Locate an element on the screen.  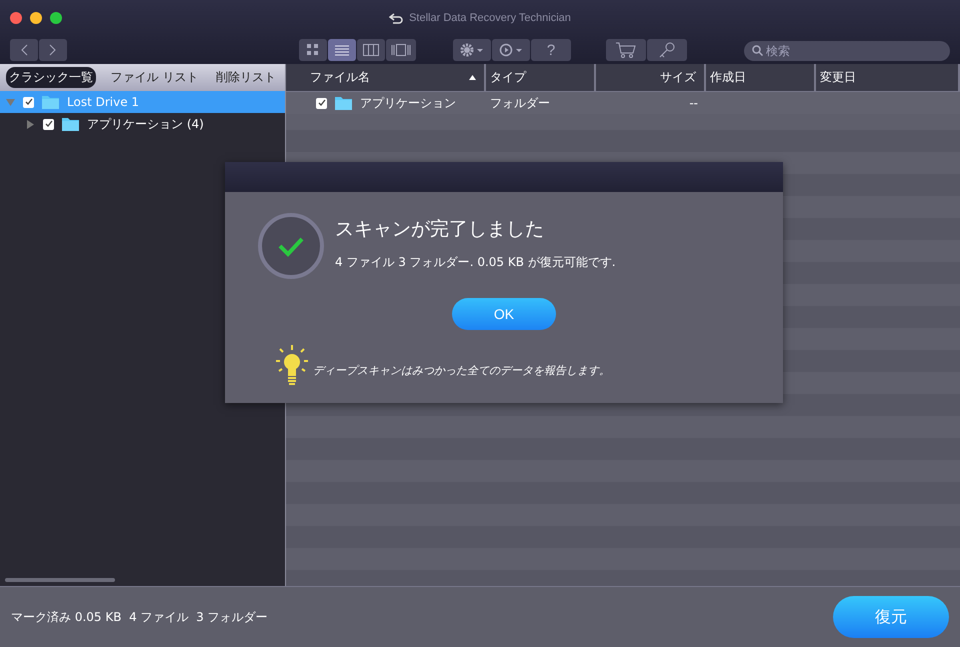
settings-button is located at coordinates (472, 50).